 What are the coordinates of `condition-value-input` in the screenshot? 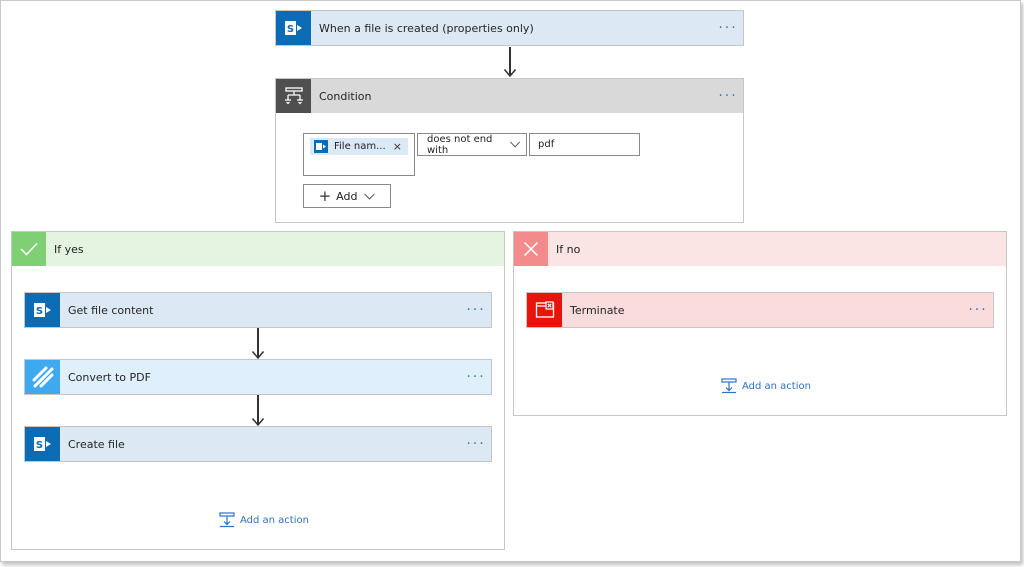 It's located at (584, 144).